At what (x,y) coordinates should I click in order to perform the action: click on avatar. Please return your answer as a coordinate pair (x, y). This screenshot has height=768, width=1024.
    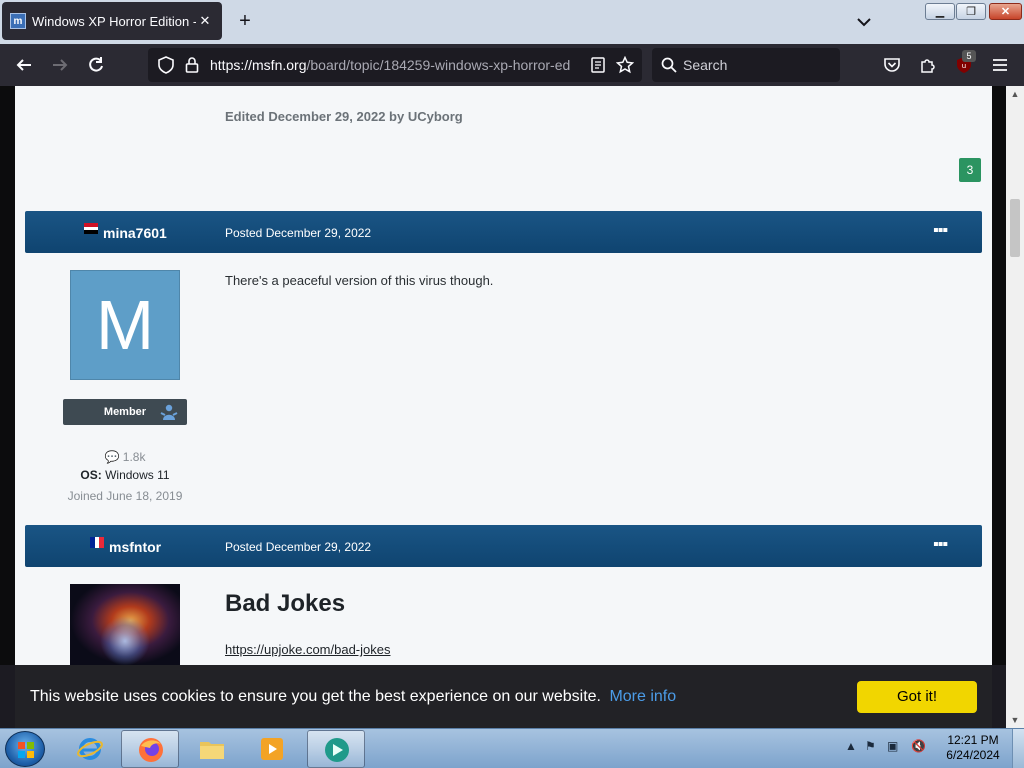
    Looking at the image, I should click on (125, 624).